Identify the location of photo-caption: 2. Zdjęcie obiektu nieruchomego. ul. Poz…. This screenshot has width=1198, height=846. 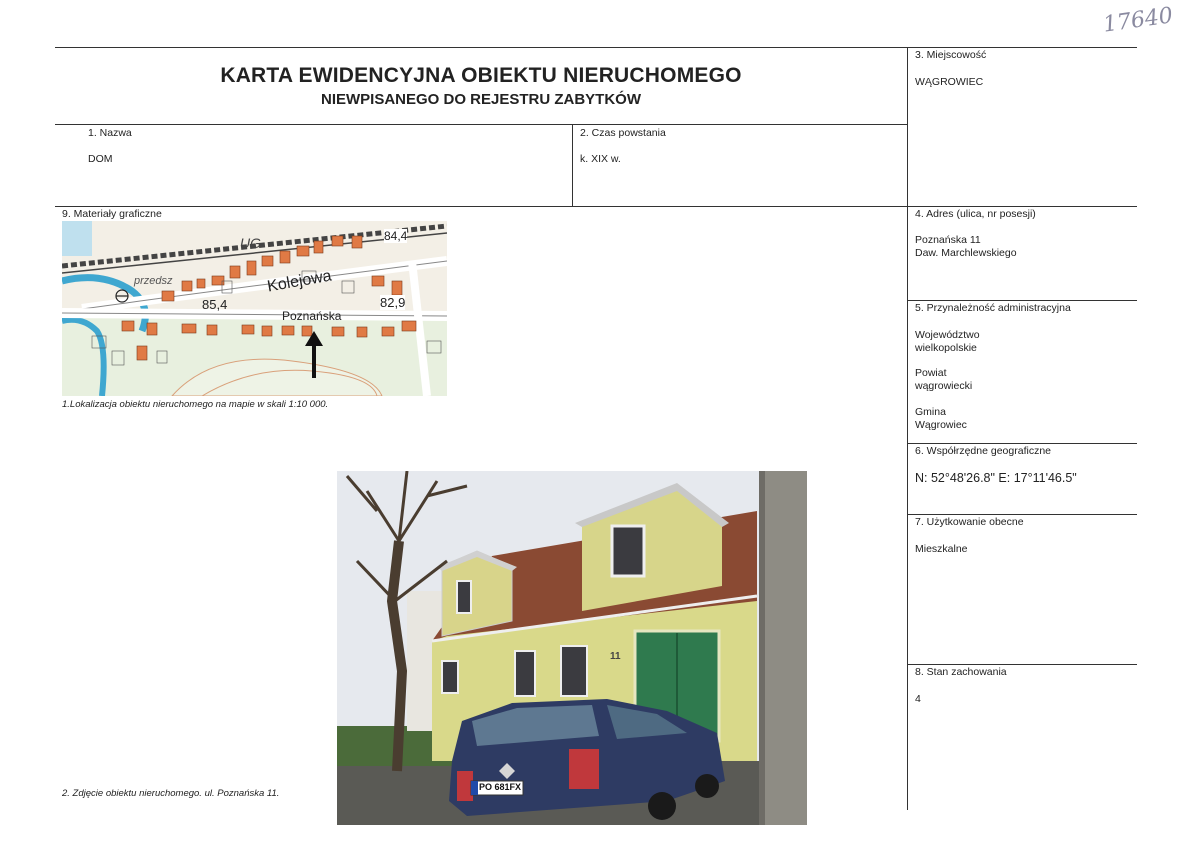
(171, 793).